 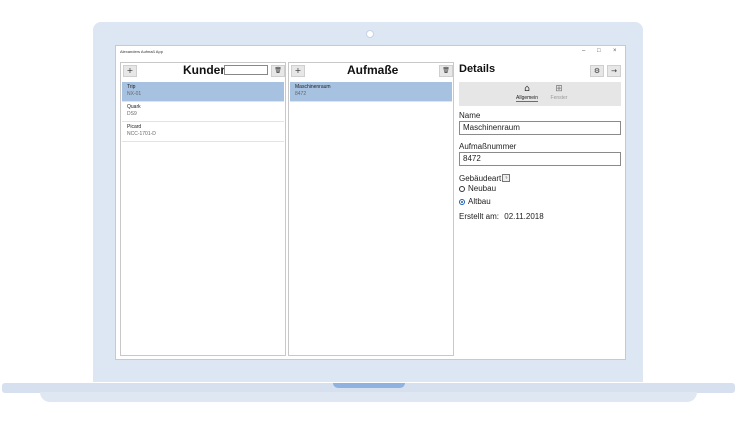 What do you see at coordinates (130, 71) in the screenshot?
I see `add-customer-button: +` at bounding box center [130, 71].